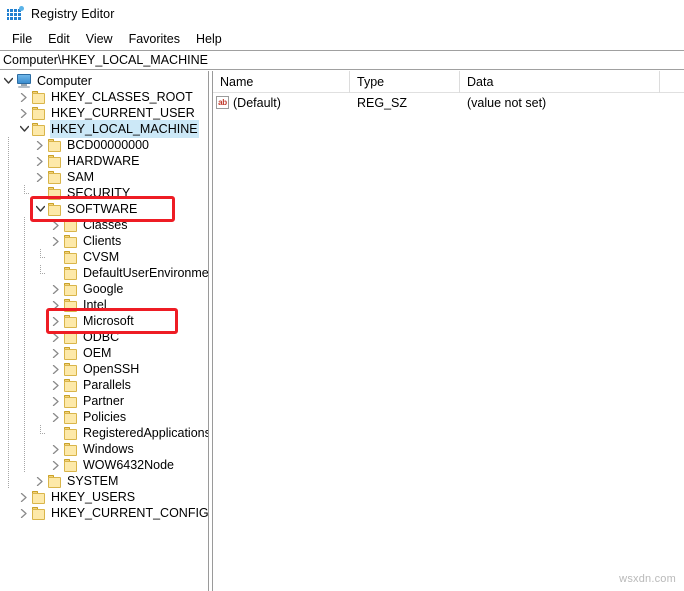 The image size is (684, 591). What do you see at coordinates (59, 39) in the screenshot?
I see `menu-item-edit: Edit` at bounding box center [59, 39].